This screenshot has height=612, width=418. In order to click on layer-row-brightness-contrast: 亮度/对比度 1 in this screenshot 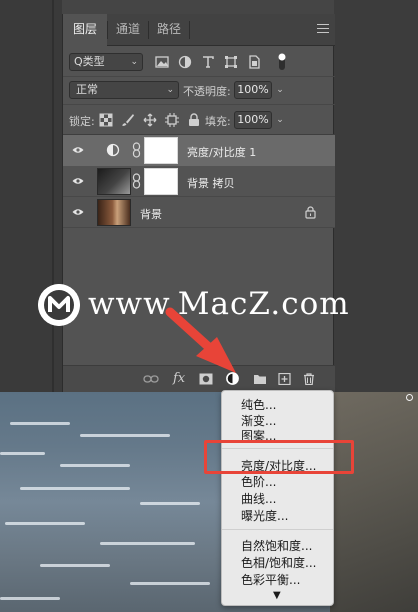, I will do `click(199, 150)`.